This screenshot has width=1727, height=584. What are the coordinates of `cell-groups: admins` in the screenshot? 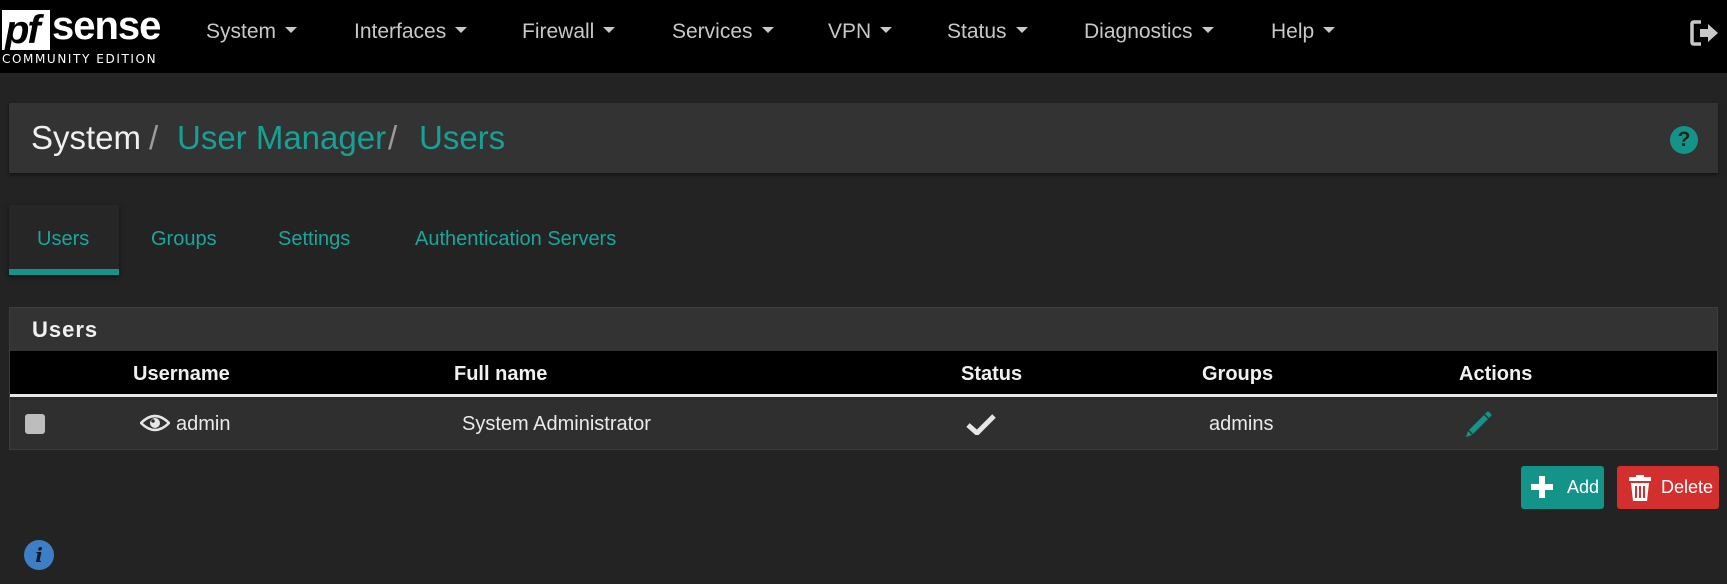 It's located at (1241, 424).